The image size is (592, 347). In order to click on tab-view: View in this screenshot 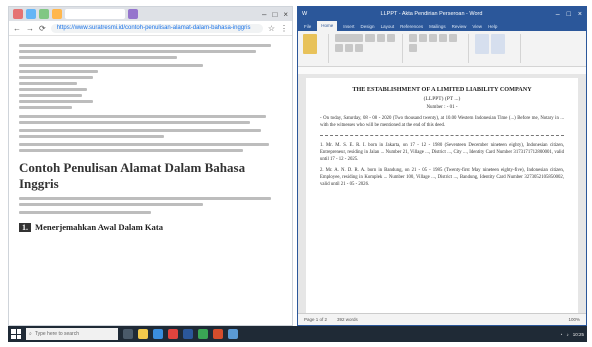, I will do `click(477, 26)`.